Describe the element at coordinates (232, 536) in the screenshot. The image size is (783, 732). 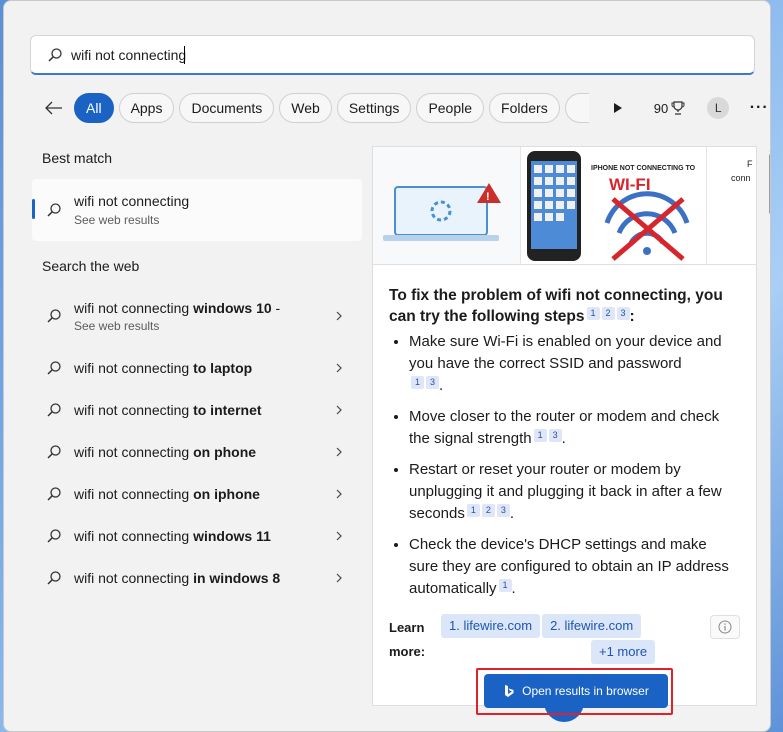
I see `result-bold-text: windows 11` at that location.